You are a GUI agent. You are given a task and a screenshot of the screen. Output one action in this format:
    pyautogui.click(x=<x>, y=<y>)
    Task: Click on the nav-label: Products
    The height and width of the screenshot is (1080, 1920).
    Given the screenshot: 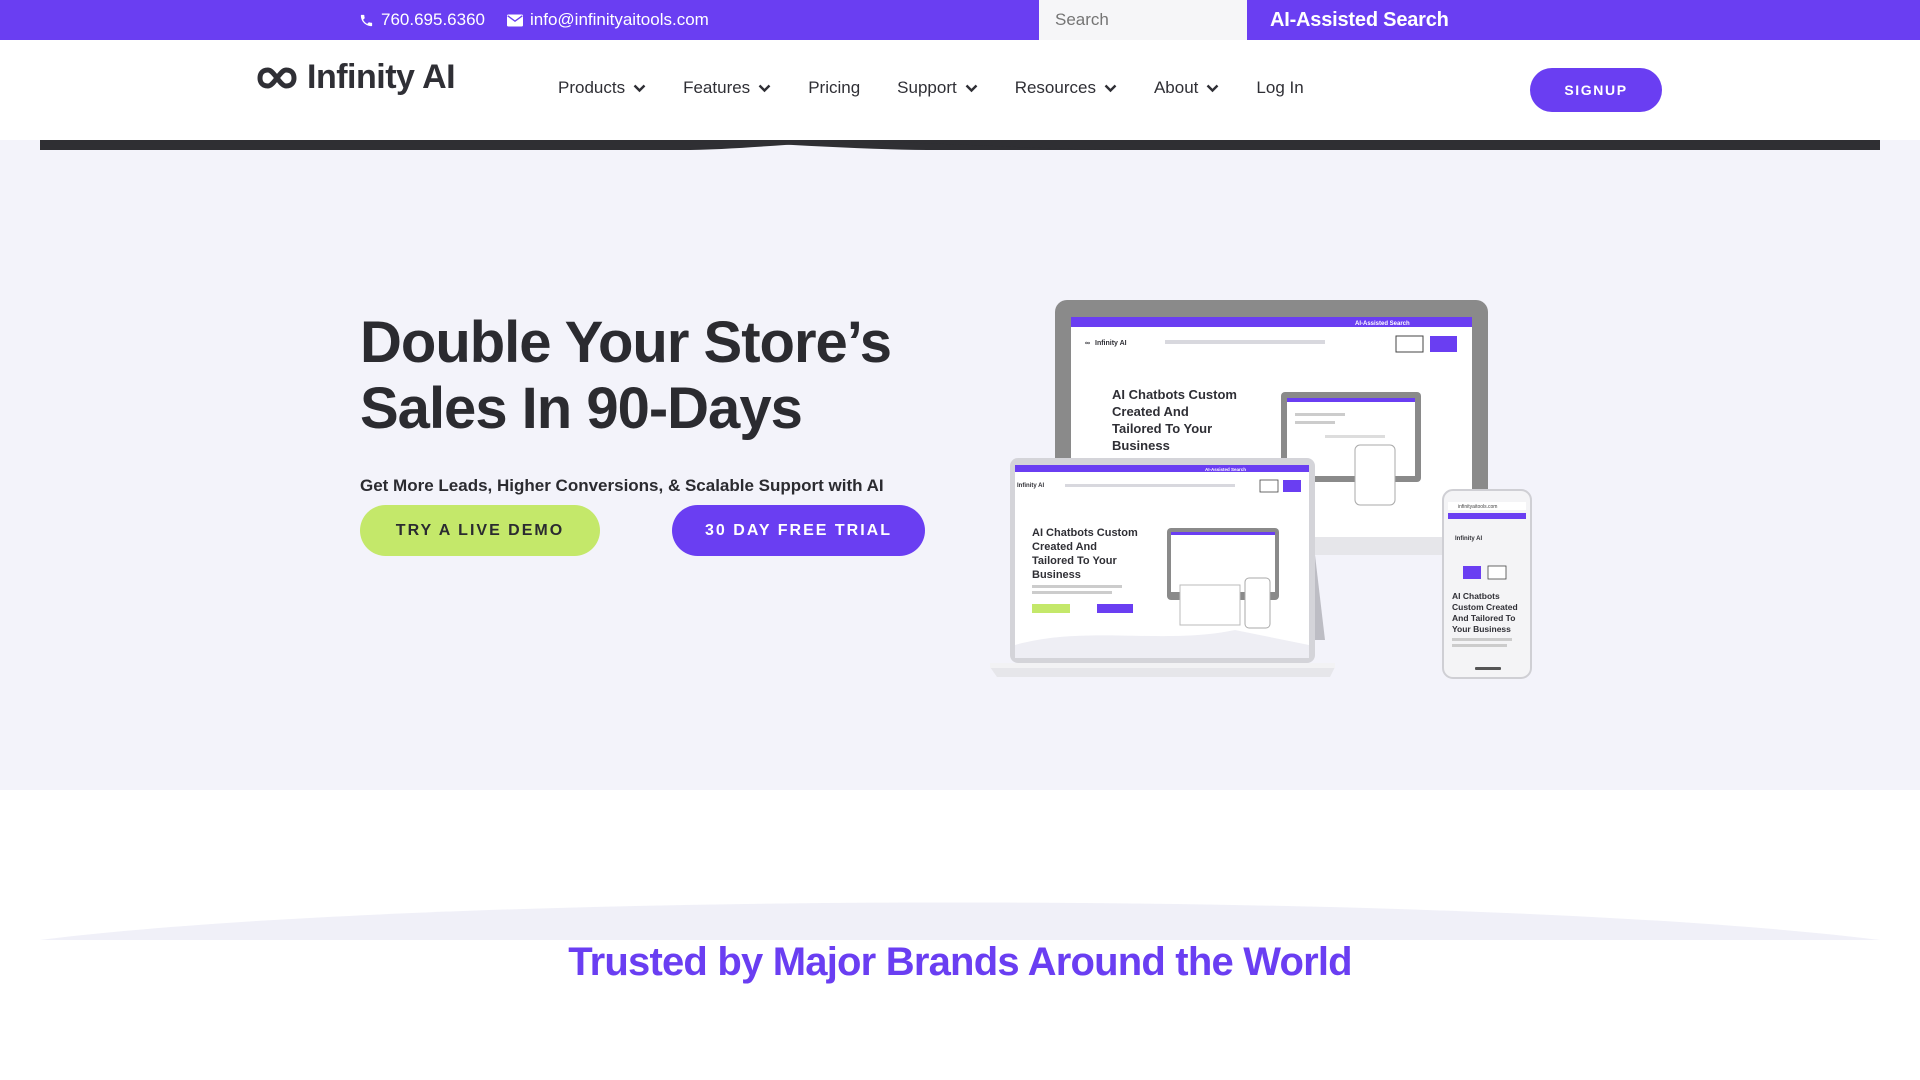 What is the action you would take?
    pyautogui.click(x=592, y=87)
    